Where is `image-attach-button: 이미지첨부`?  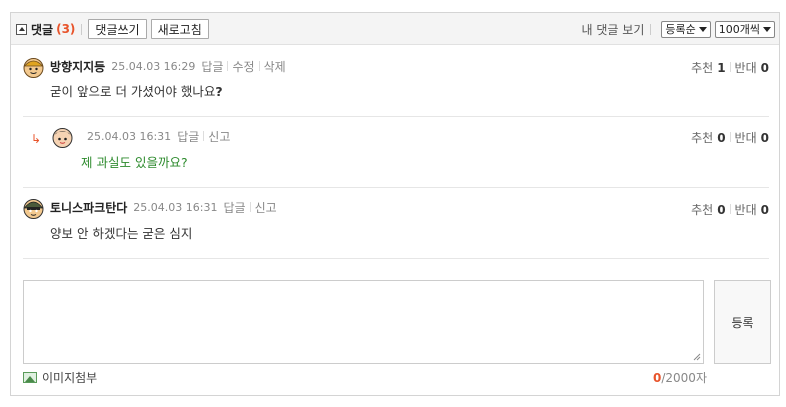 image-attach-button: 이미지첨부 is located at coordinates (60, 377).